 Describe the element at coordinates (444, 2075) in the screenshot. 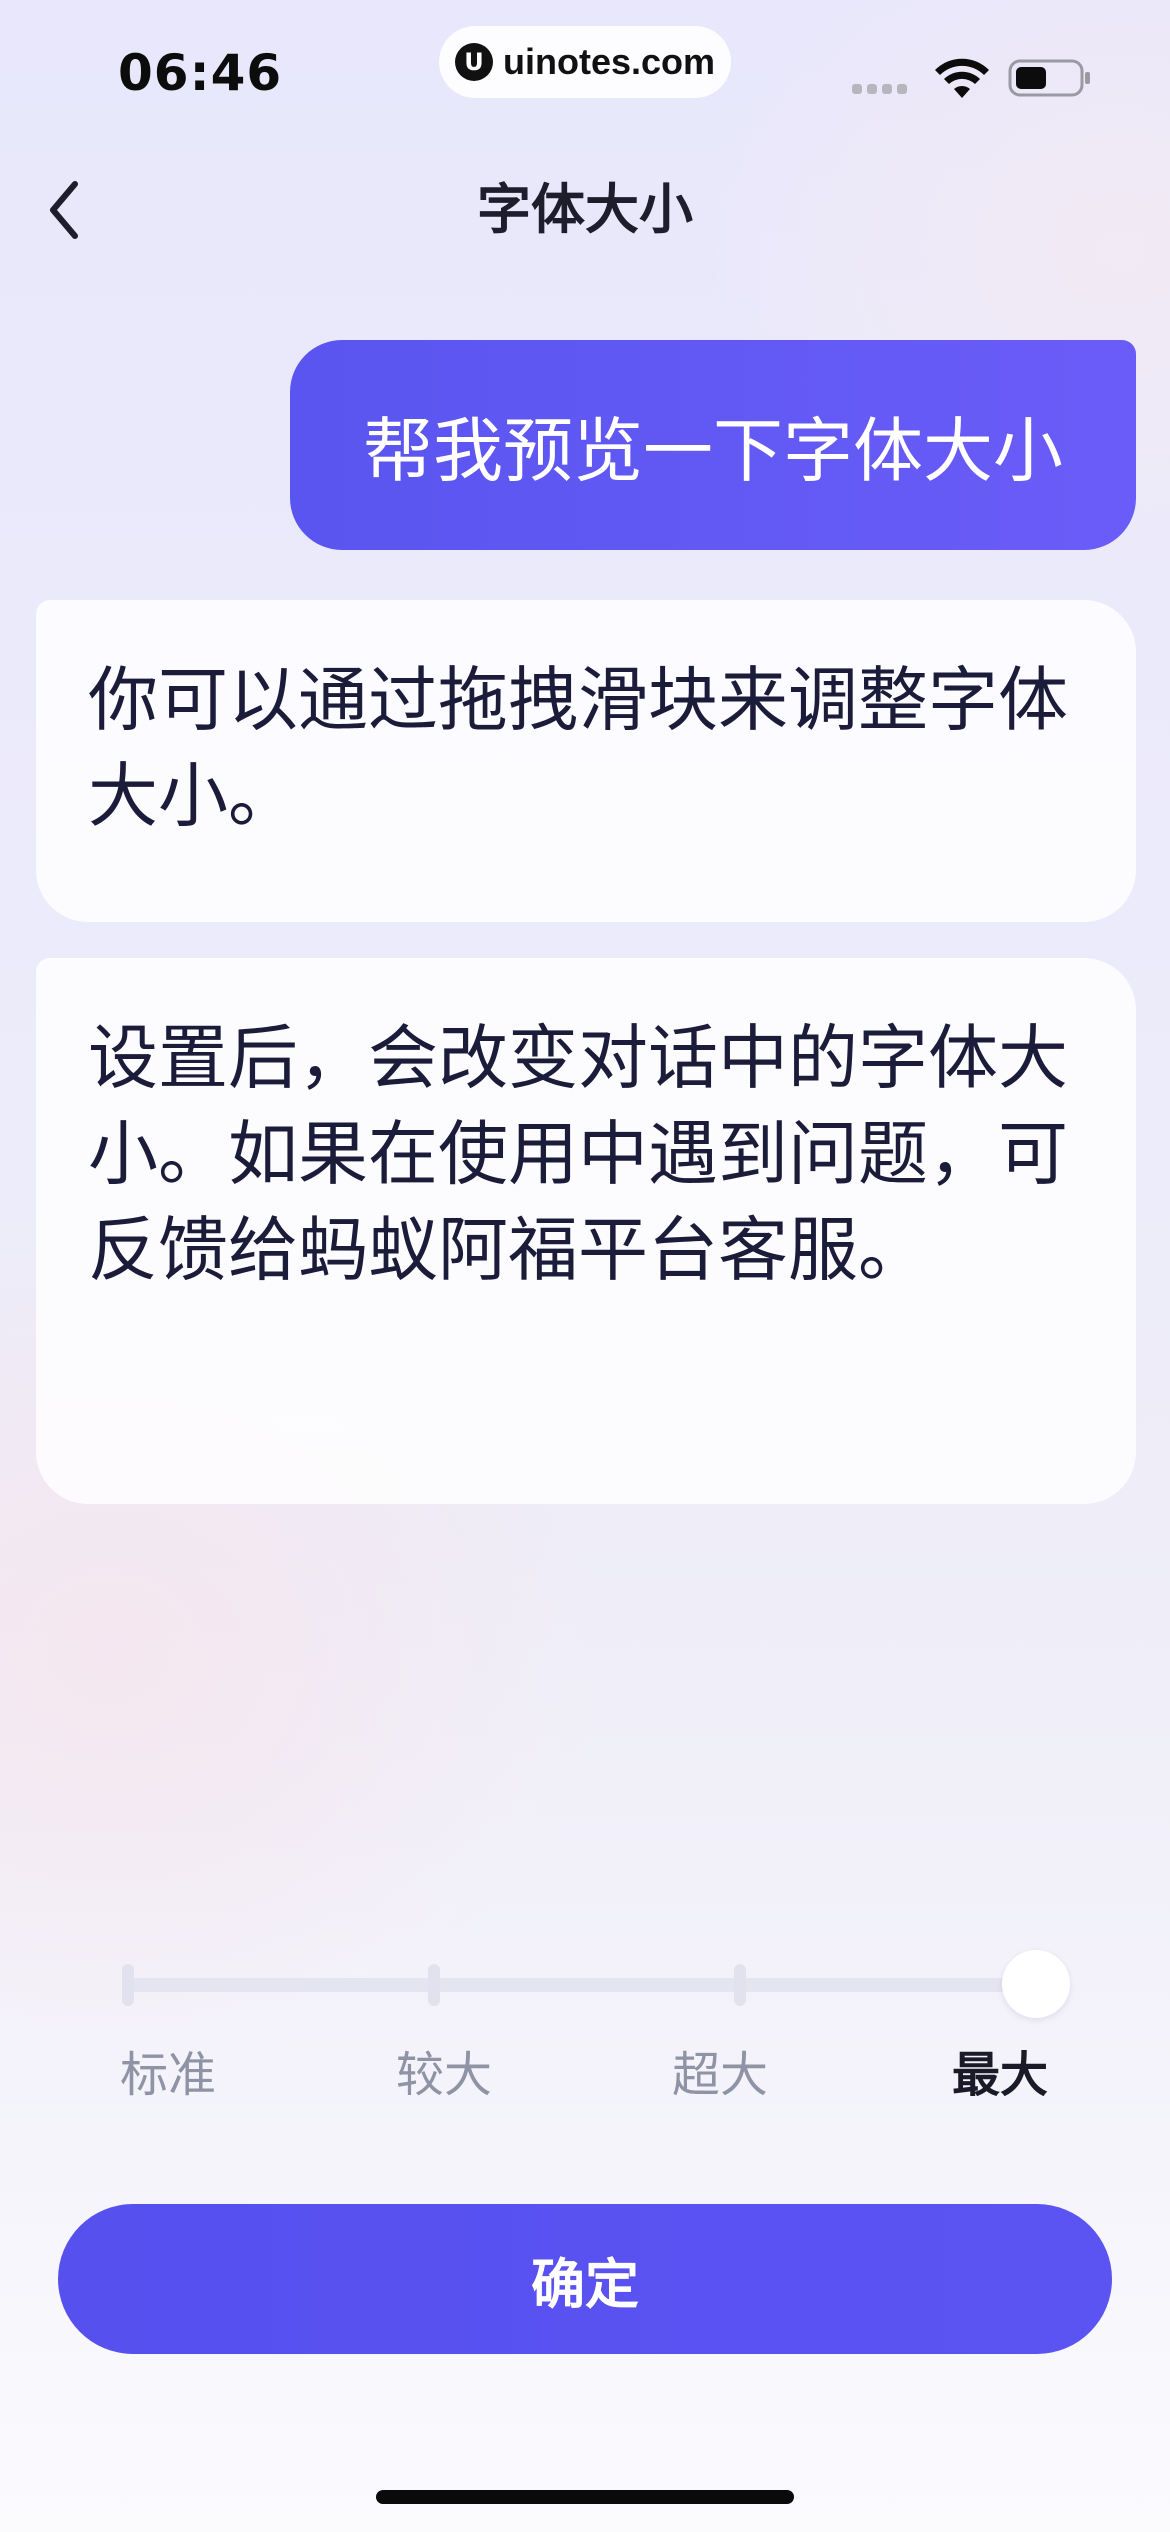

I see `slider-label-larger: 较大` at that location.